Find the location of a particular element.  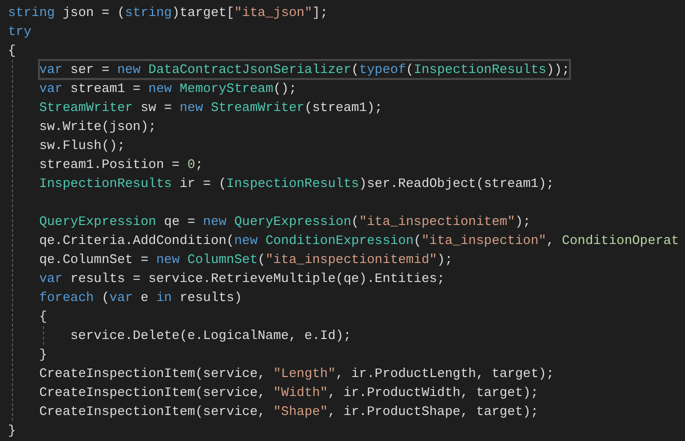

code-line: try is located at coordinates (20, 31).